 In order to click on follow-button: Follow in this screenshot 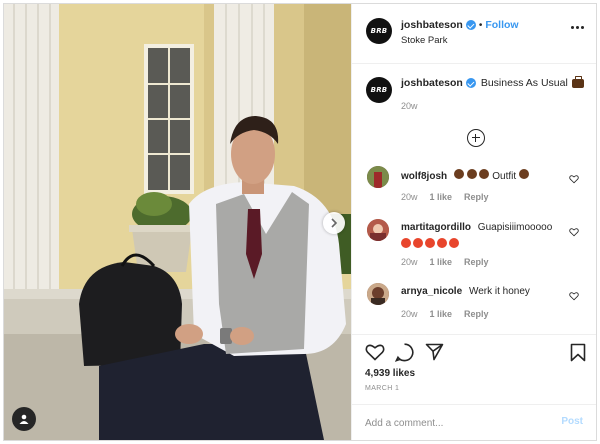, I will do `click(501, 25)`.